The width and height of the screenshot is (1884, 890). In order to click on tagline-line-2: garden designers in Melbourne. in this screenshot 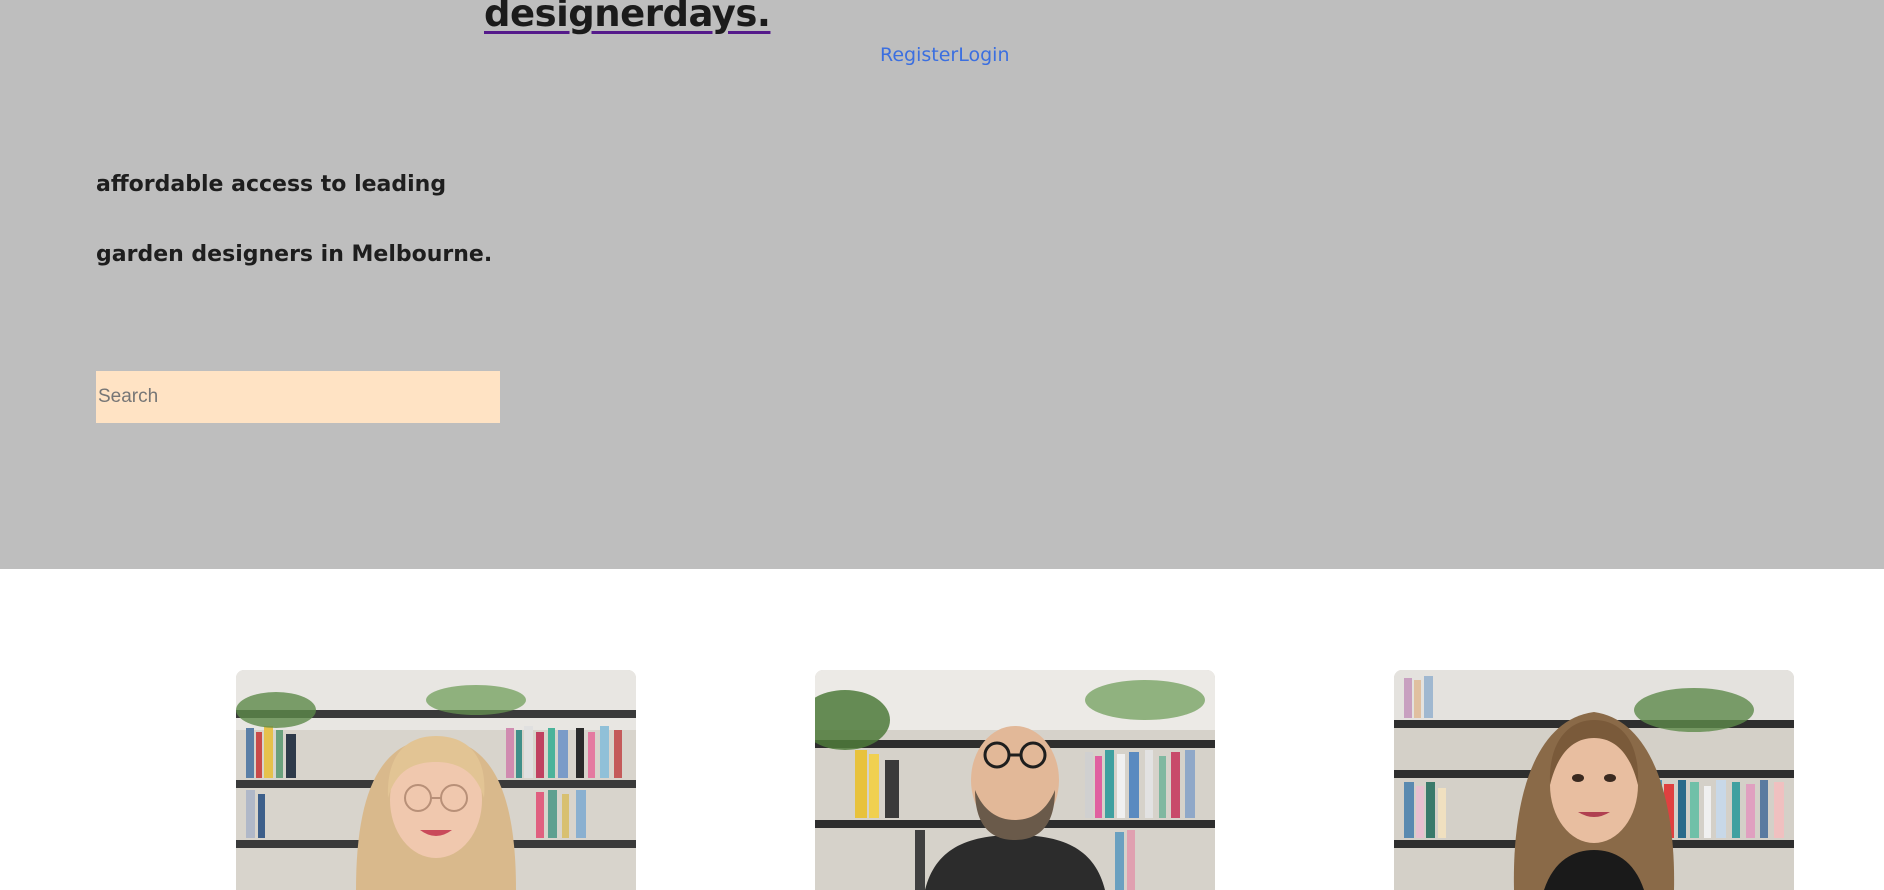, I will do `click(294, 254)`.